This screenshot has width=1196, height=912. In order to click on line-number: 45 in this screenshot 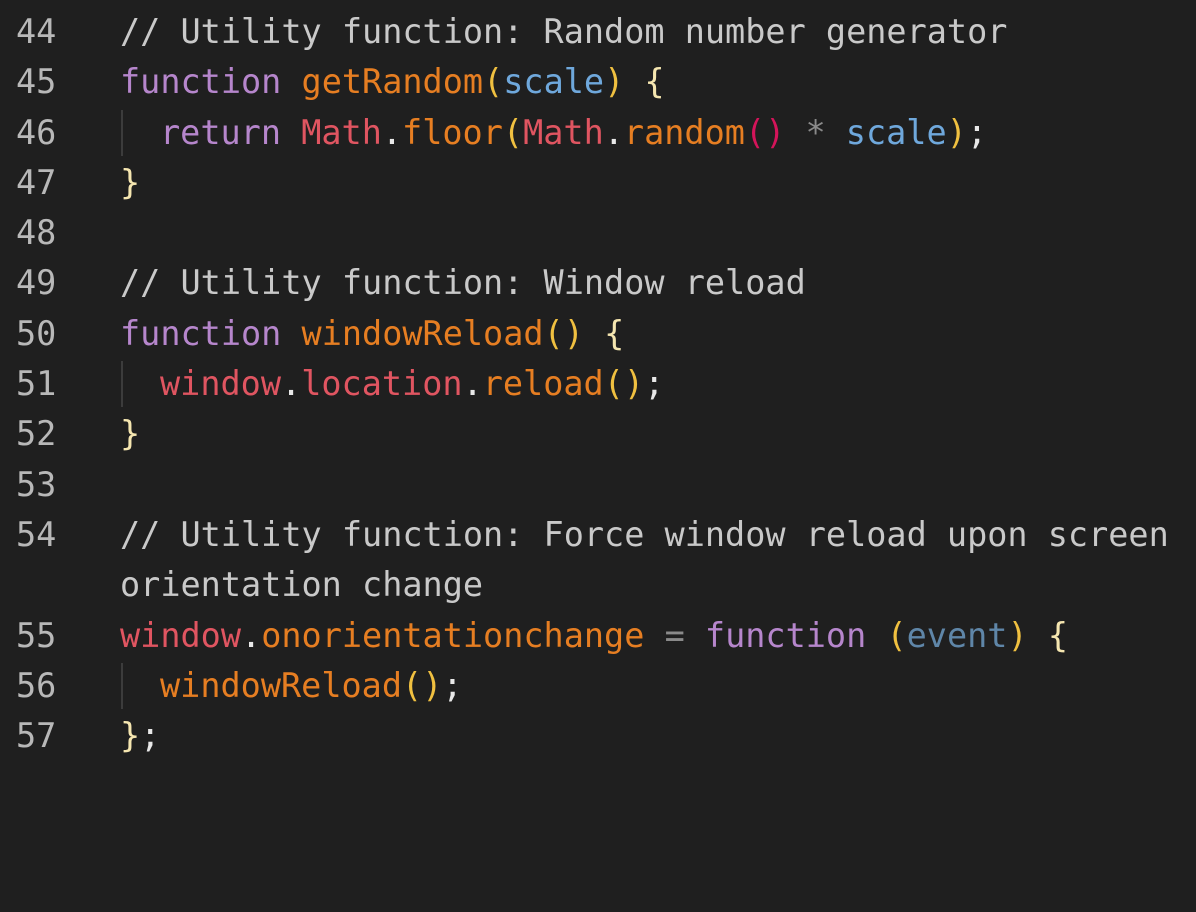, I will do `click(36, 82)`.